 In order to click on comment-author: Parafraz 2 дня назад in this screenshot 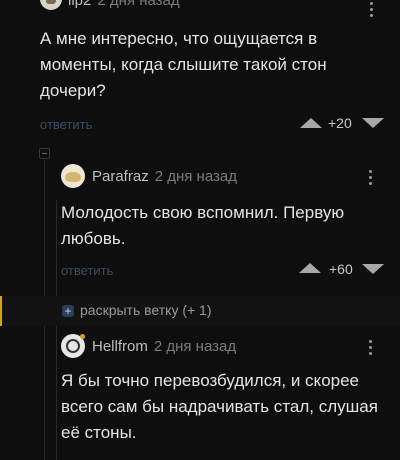, I will do `click(164, 176)`.